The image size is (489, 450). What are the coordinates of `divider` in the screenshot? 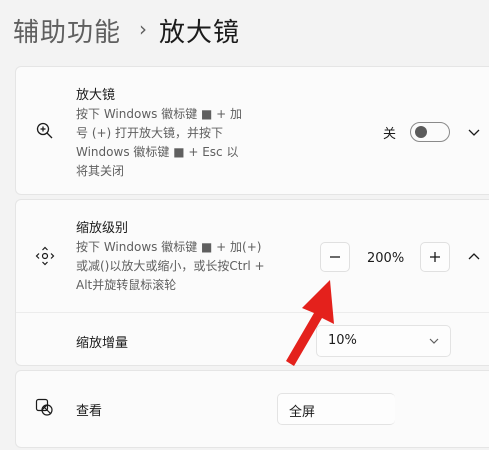 It's located at (252, 312).